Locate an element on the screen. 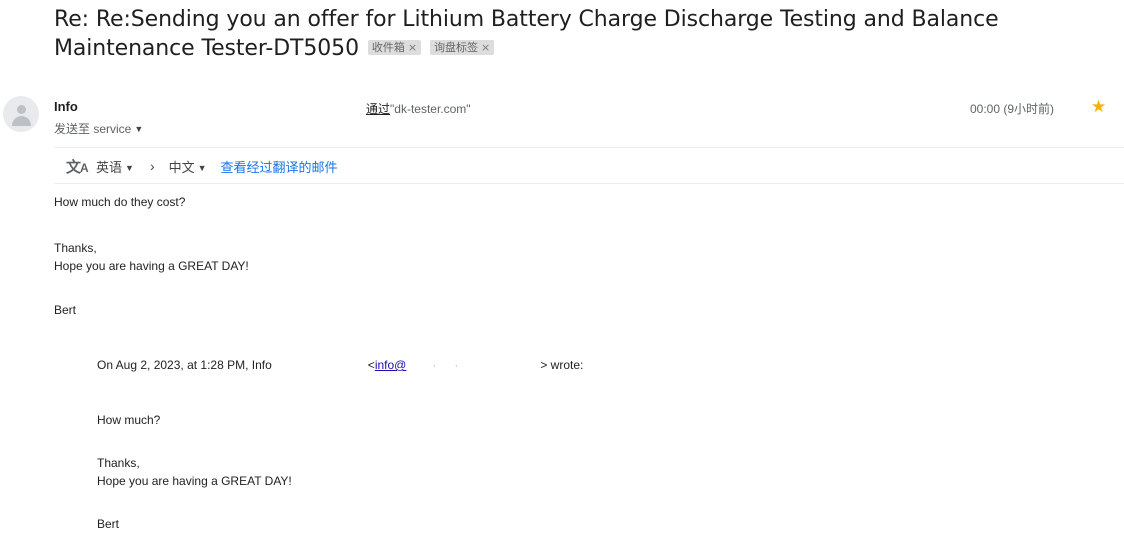  quoted-email-link: info@ is located at coordinates (391, 365).